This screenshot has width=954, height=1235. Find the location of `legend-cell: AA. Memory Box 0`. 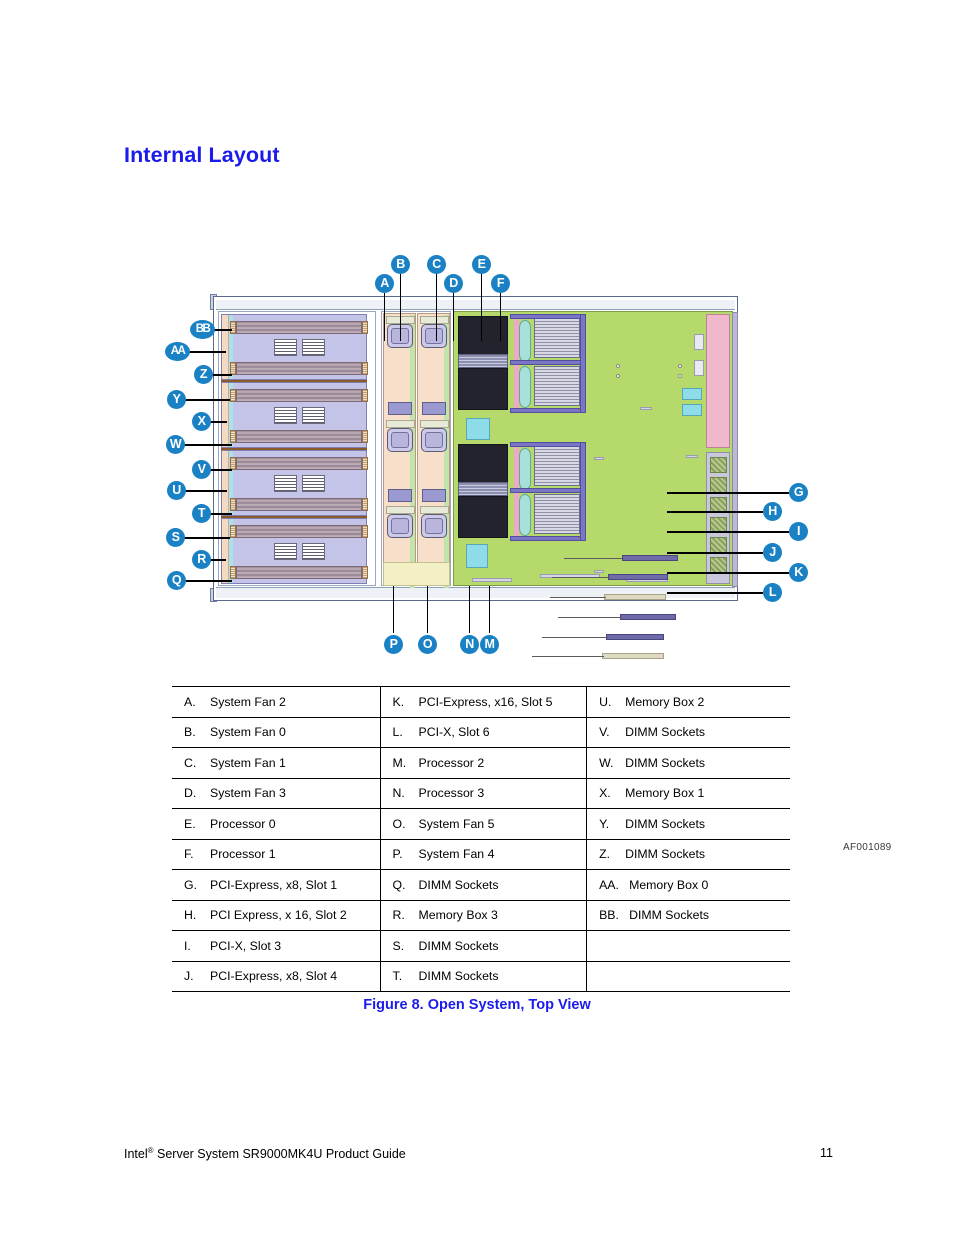

legend-cell: AA. Memory Box 0 is located at coordinates (688, 885).